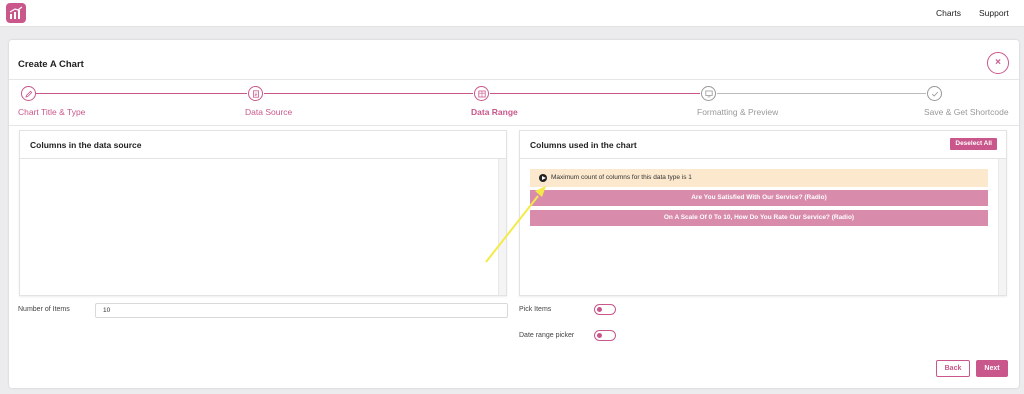 The height and width of the screenshot is (394, 1024). What do you see at coordinates (515, 224) in the screenshot?
I see `annotation-arrow-icon` at bounding box center [515, 224].